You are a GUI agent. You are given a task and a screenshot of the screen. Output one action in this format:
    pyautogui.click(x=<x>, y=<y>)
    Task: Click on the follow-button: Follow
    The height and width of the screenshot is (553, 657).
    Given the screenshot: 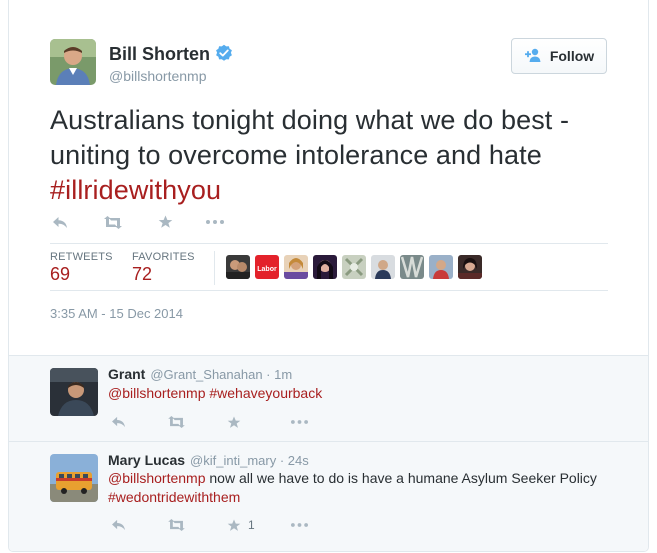 What is the action you would take?
    pyautogui.click(x=559, y=56)
    